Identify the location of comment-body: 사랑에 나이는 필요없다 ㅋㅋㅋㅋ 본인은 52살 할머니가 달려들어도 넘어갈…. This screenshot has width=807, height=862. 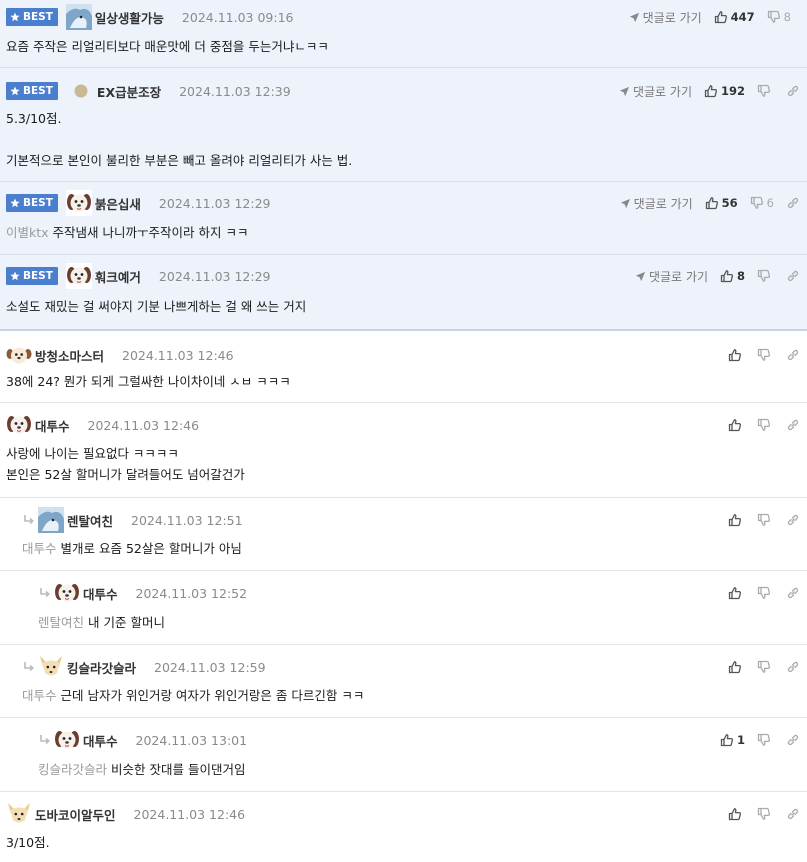
(401, 464).